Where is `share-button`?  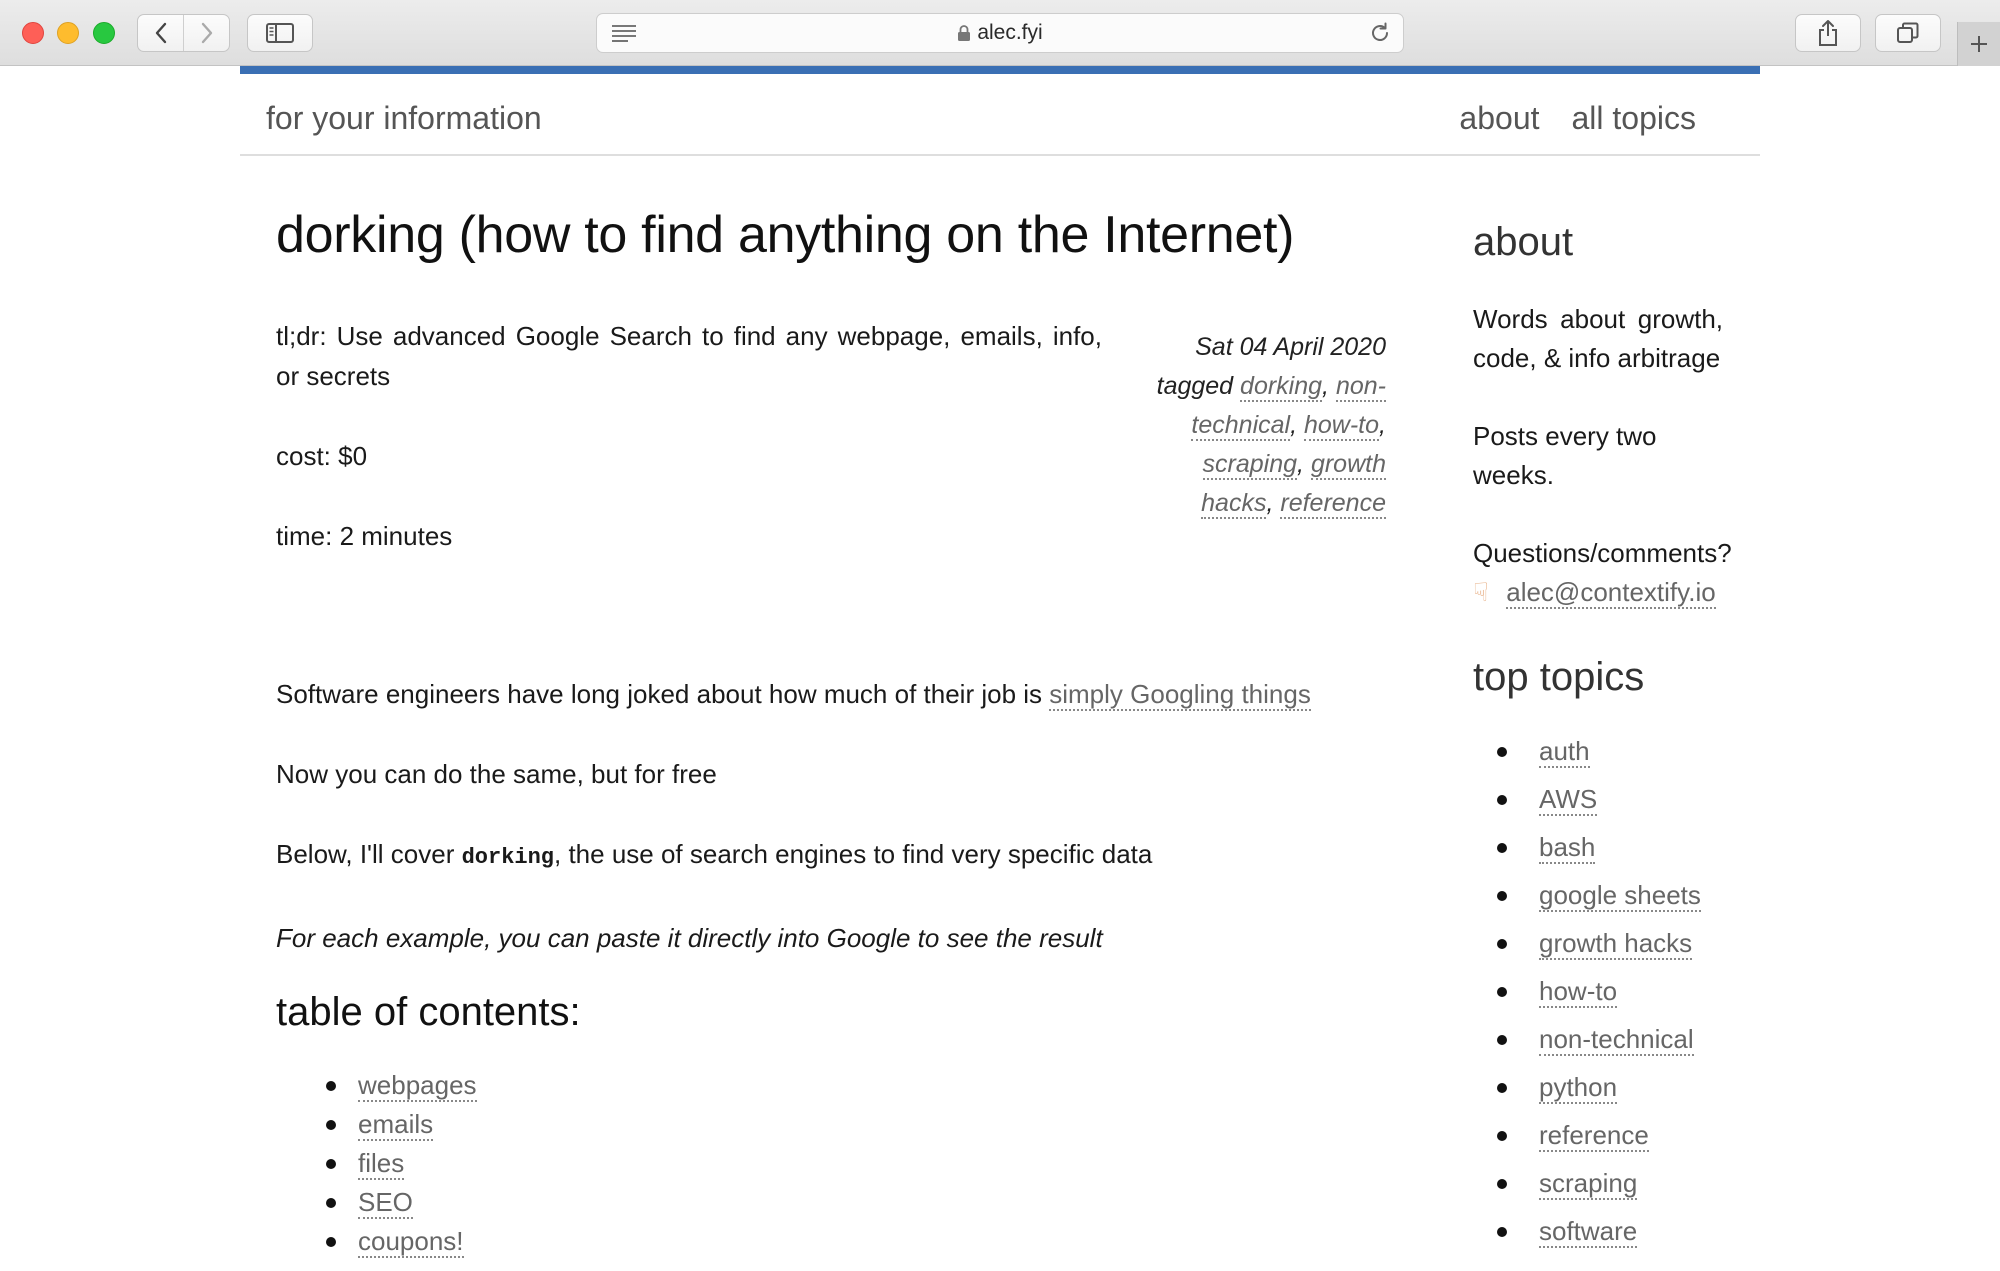 share-button is located at coordinates (1828, 33).